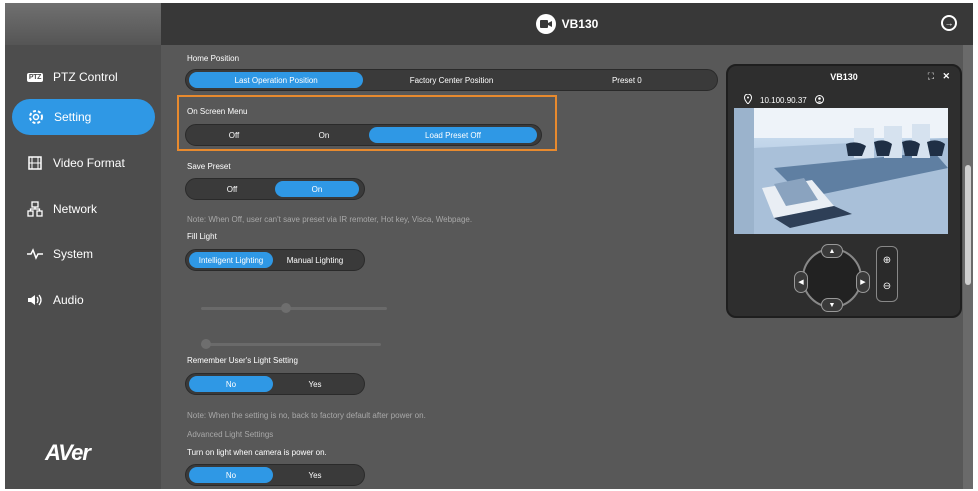 This screenshot has height=491, width=978. I want to click on save-preset-label: Save Preset, so click(209, 166).